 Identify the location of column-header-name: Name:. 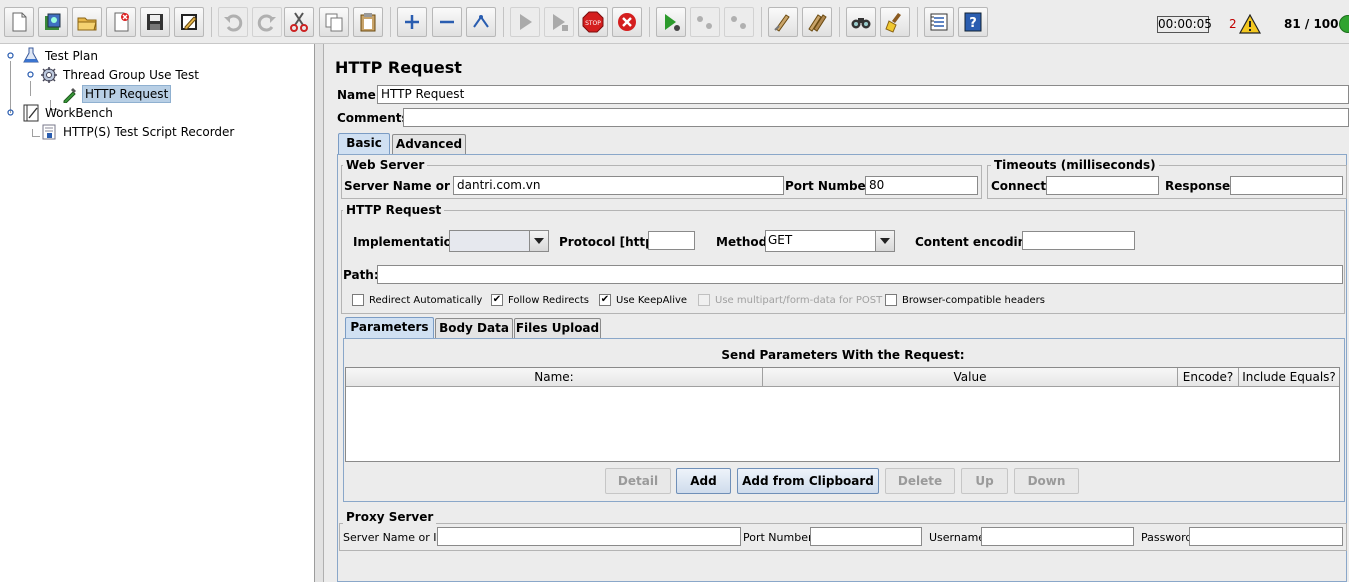
(554, 377).